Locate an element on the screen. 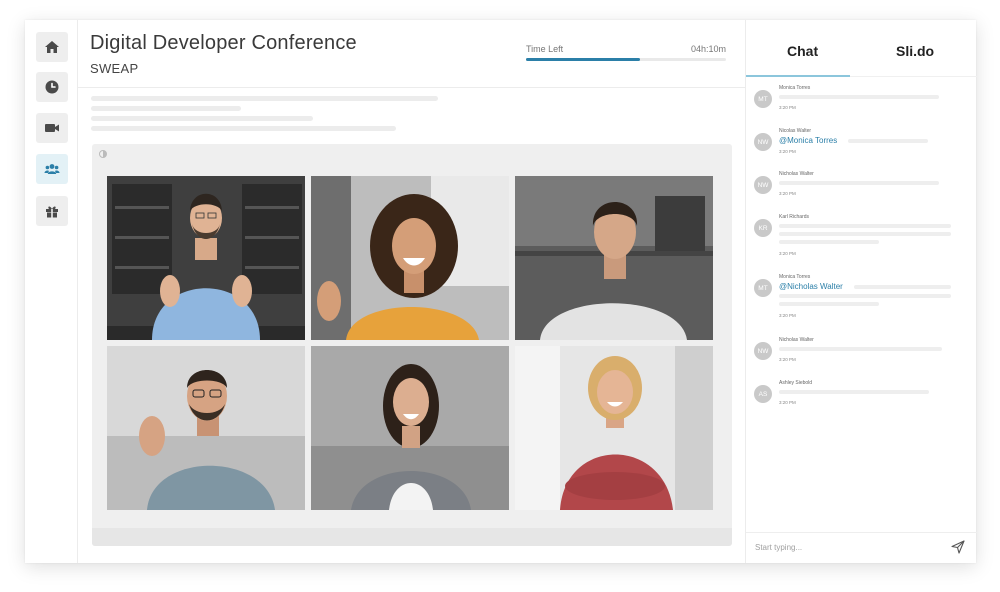 The image size is (1000, 592). time-left-progress-fill is located at coordinates (583, 59).